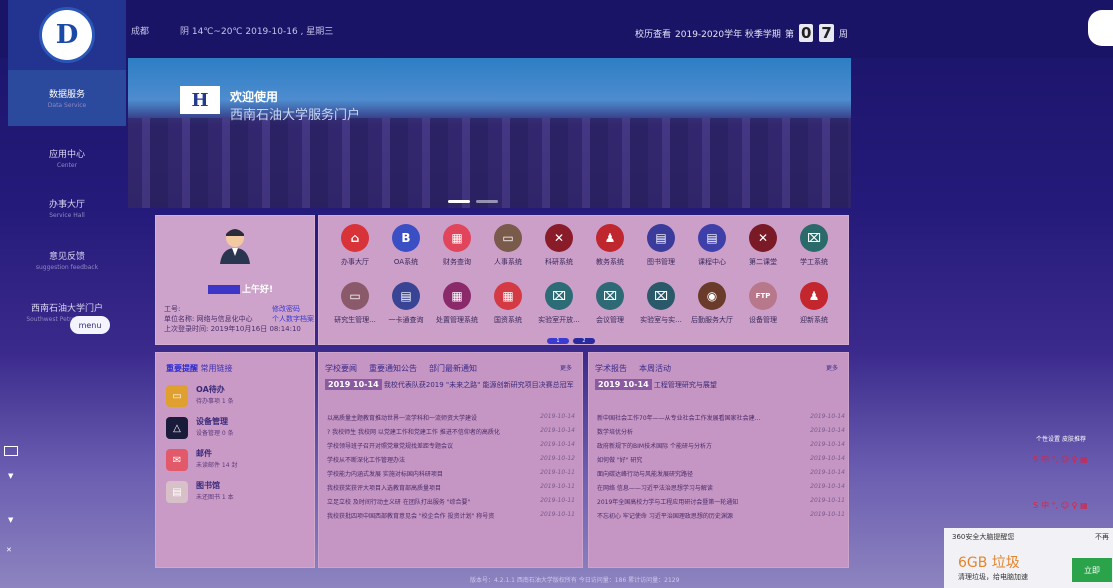 The width and height of the screenshot is (1113, 588). What do you see at coordinates (721, 487) in the screenshot?
I see `news-item: 在网络 信息——习近平法治思想学习与解读 2019-10-14` at bounding box center [721, 487].